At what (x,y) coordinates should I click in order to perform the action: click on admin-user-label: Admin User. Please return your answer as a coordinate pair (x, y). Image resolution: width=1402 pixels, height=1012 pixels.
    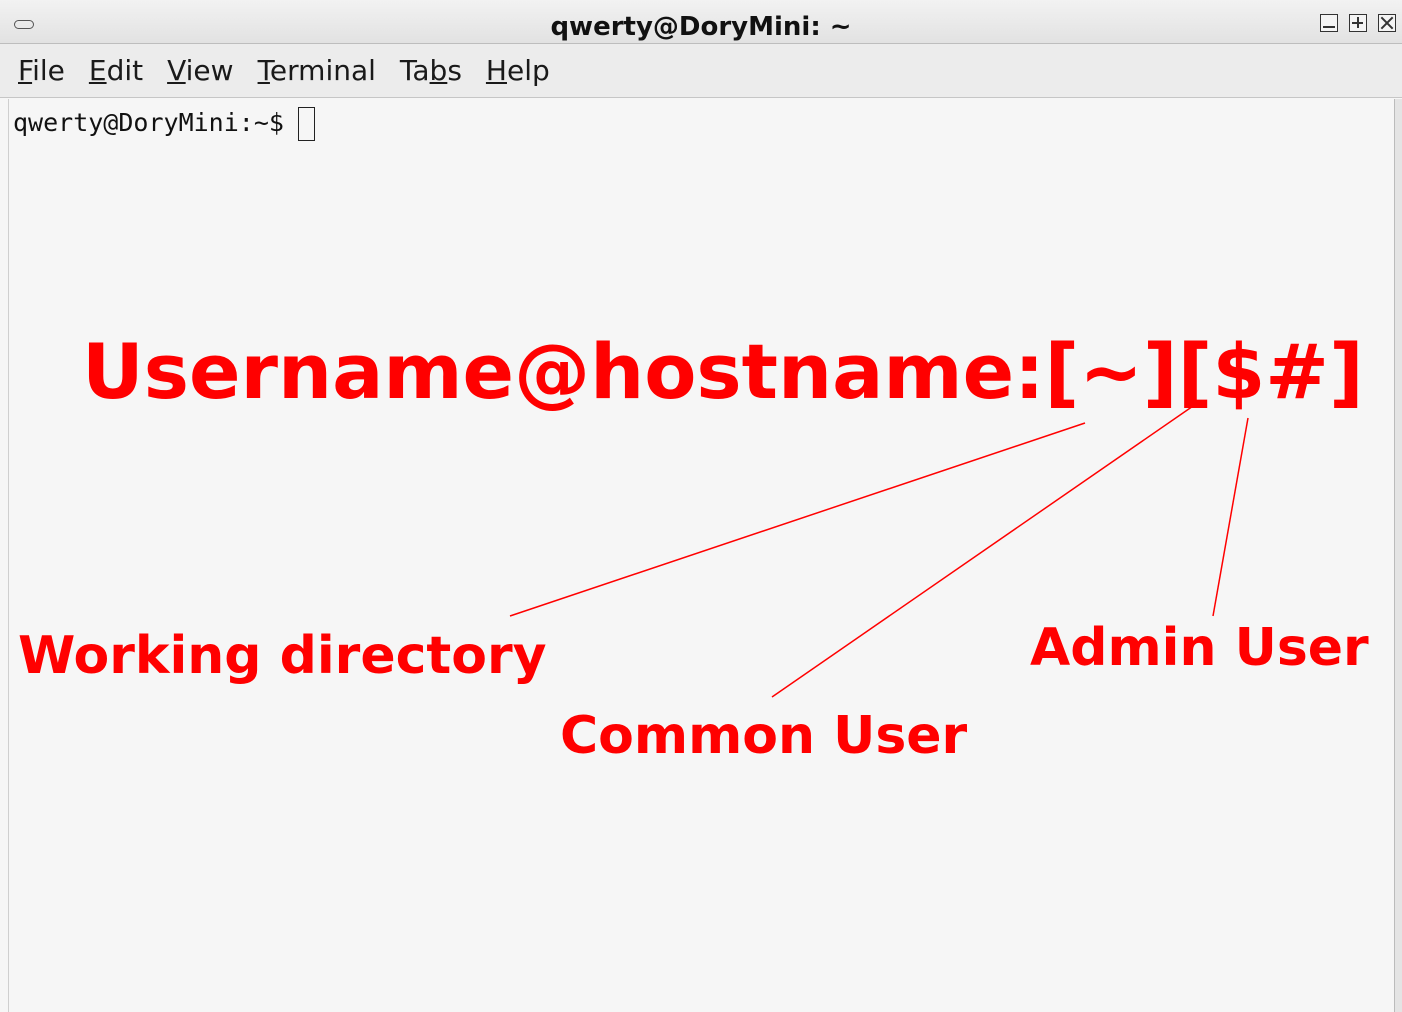
    Looking at the image, I should click on (1199, 648).